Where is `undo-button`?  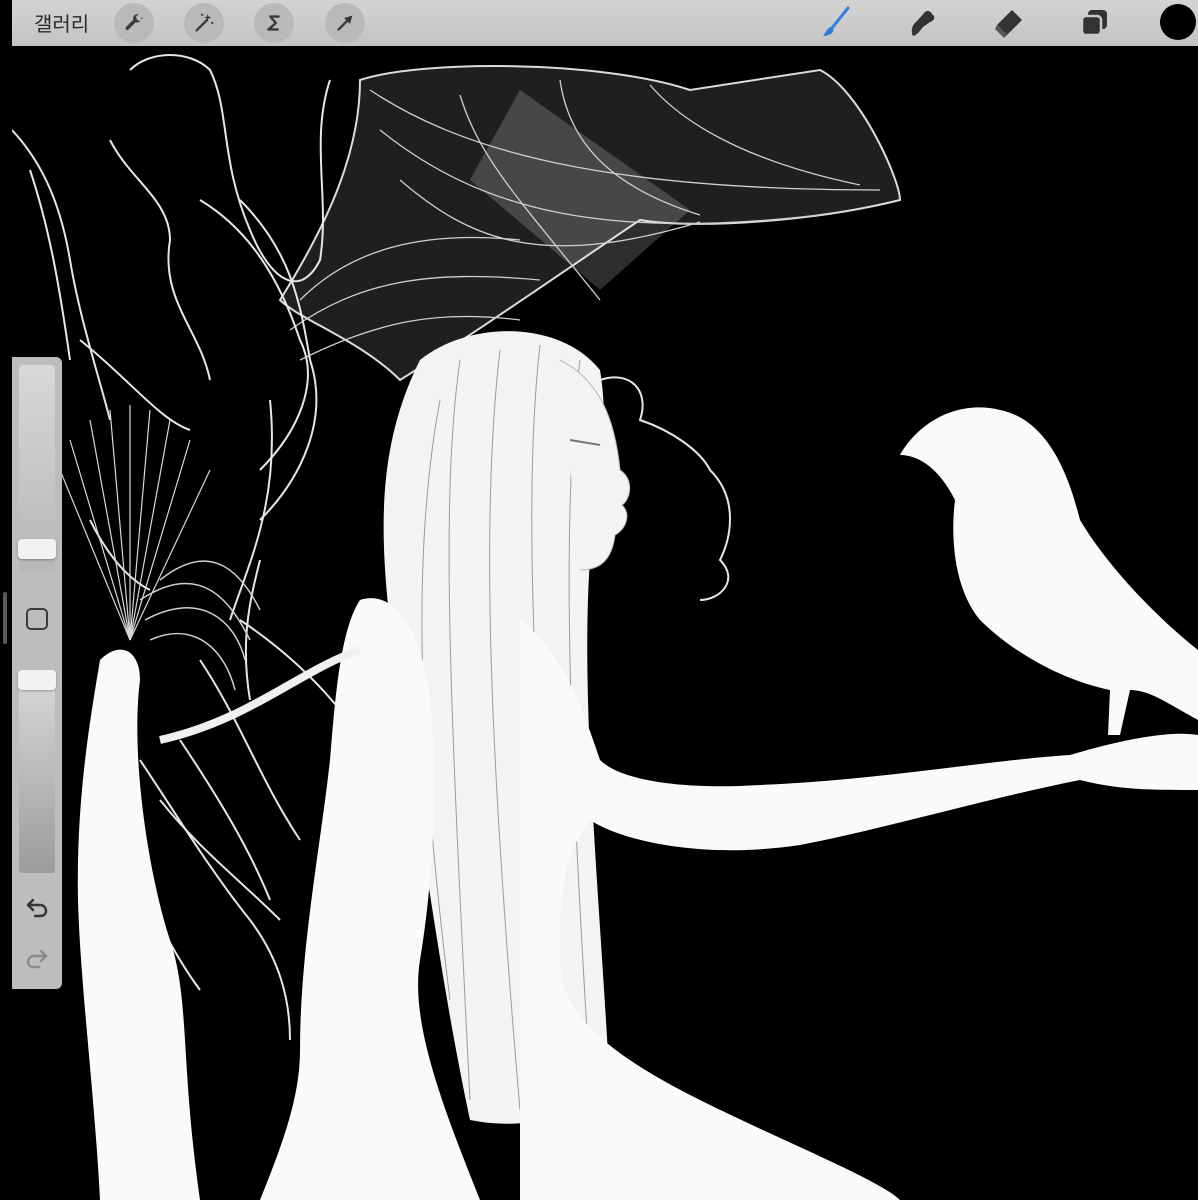
undo-button is located at coordinates (37, 907).